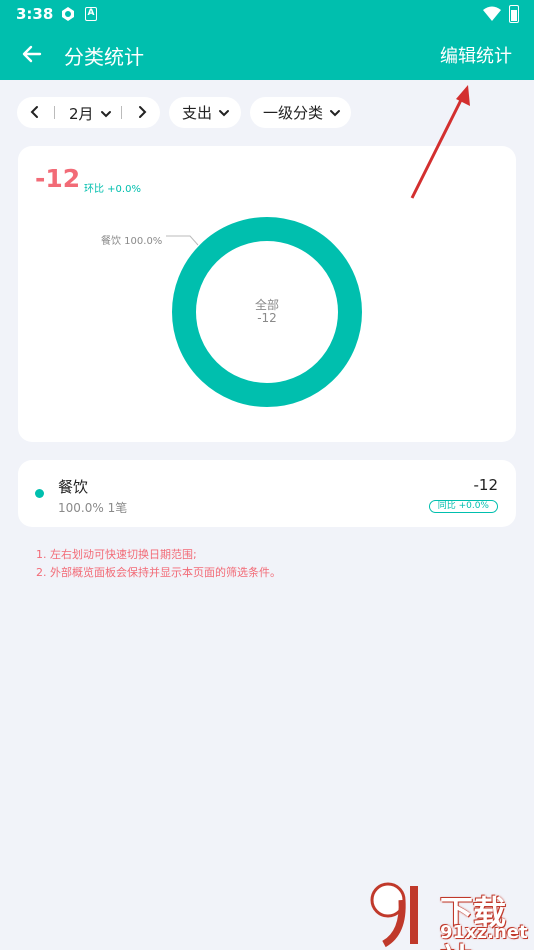 Image resolution: width=534 pixels, height=950 pixels. Describe the element at coordinates (440, 142) in the screenshot. I see `annotation-arrow` at that location.